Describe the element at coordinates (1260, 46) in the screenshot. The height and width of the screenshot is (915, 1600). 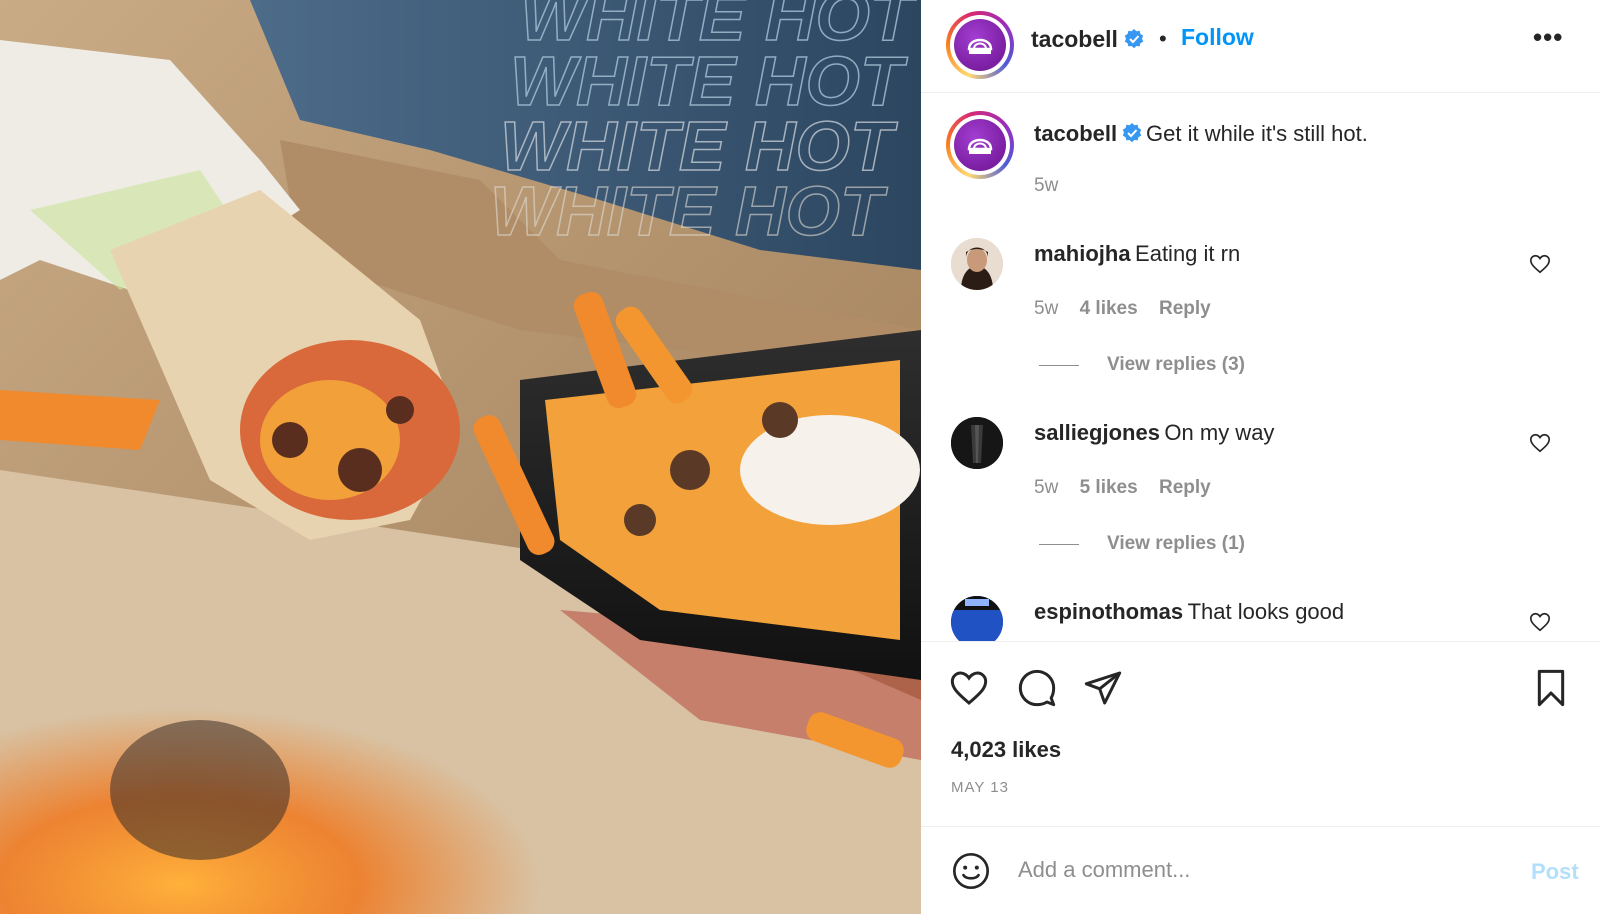
I see `post-header: tacobell • Follow •••` at that location.